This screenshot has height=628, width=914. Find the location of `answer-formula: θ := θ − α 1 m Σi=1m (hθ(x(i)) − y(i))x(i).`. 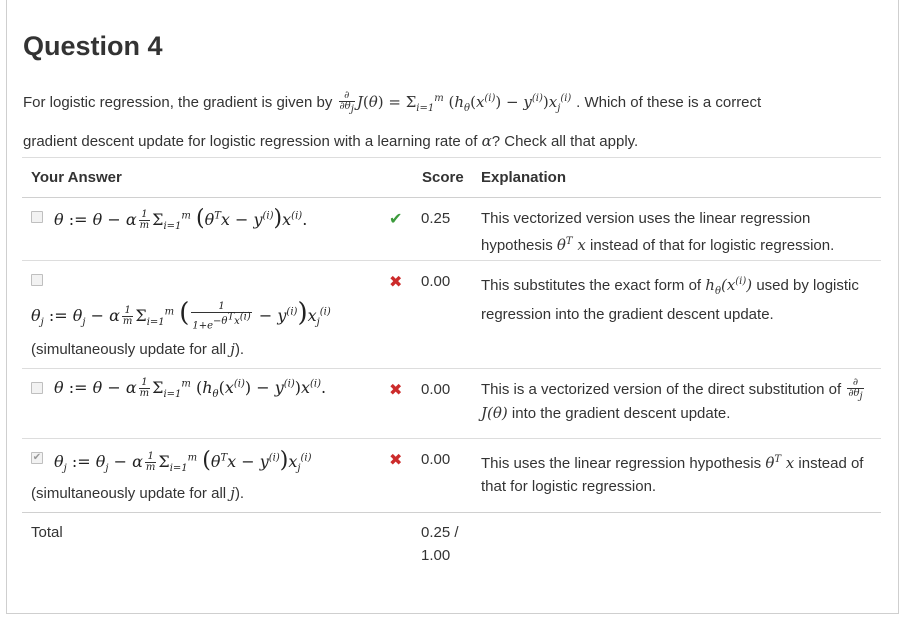

answer-formula: θ := θ − α 1 m Σi=1m (hθ(x(i)) − y(i))x(i). is located at coordinates (190, 389).